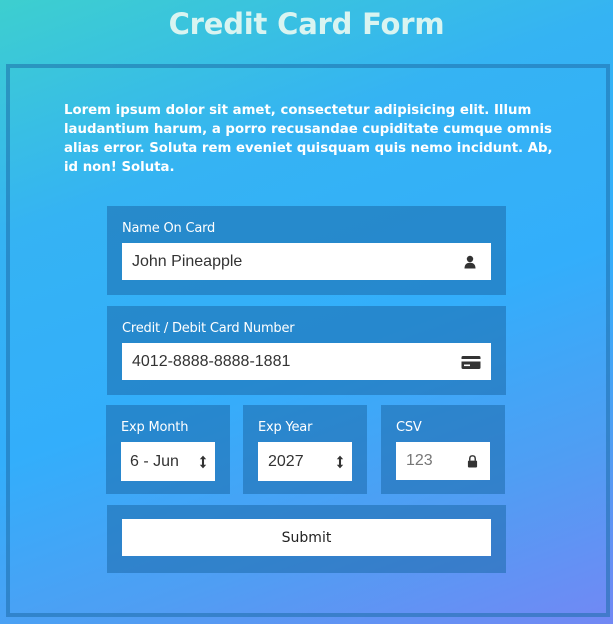 This screenshot has height=624, width=613. I want to click on name-on-card-label: Name On Card, so click(169, 228).